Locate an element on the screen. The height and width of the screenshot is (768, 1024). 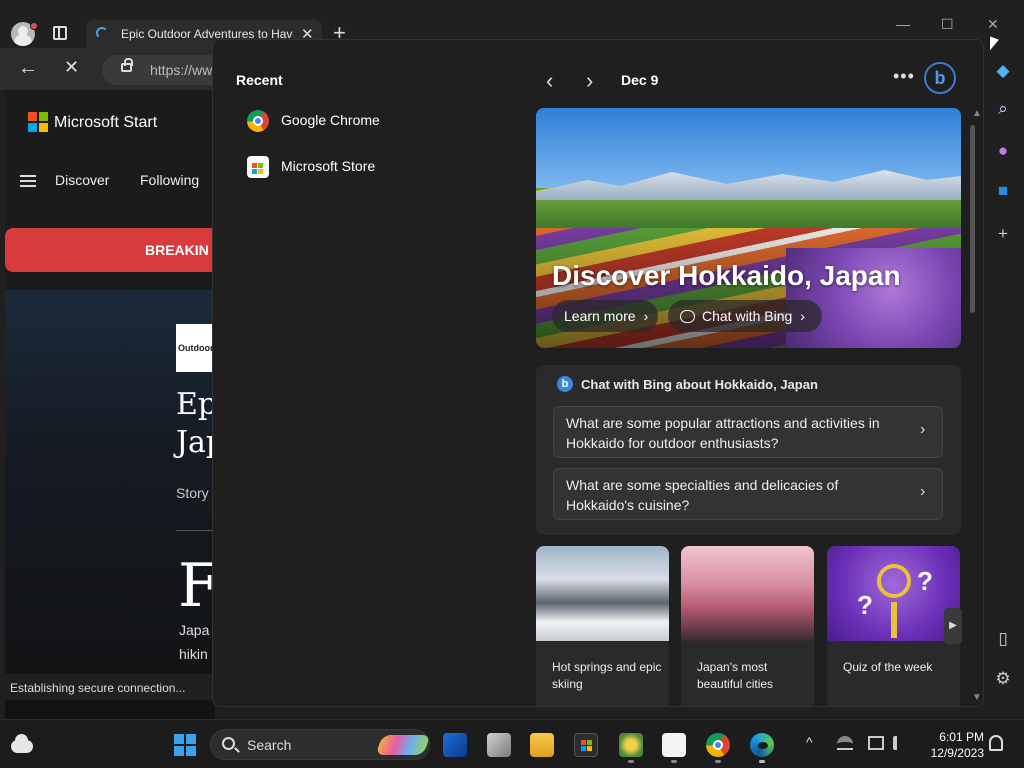
magnifier-handle is located at coordinates (894, 620).